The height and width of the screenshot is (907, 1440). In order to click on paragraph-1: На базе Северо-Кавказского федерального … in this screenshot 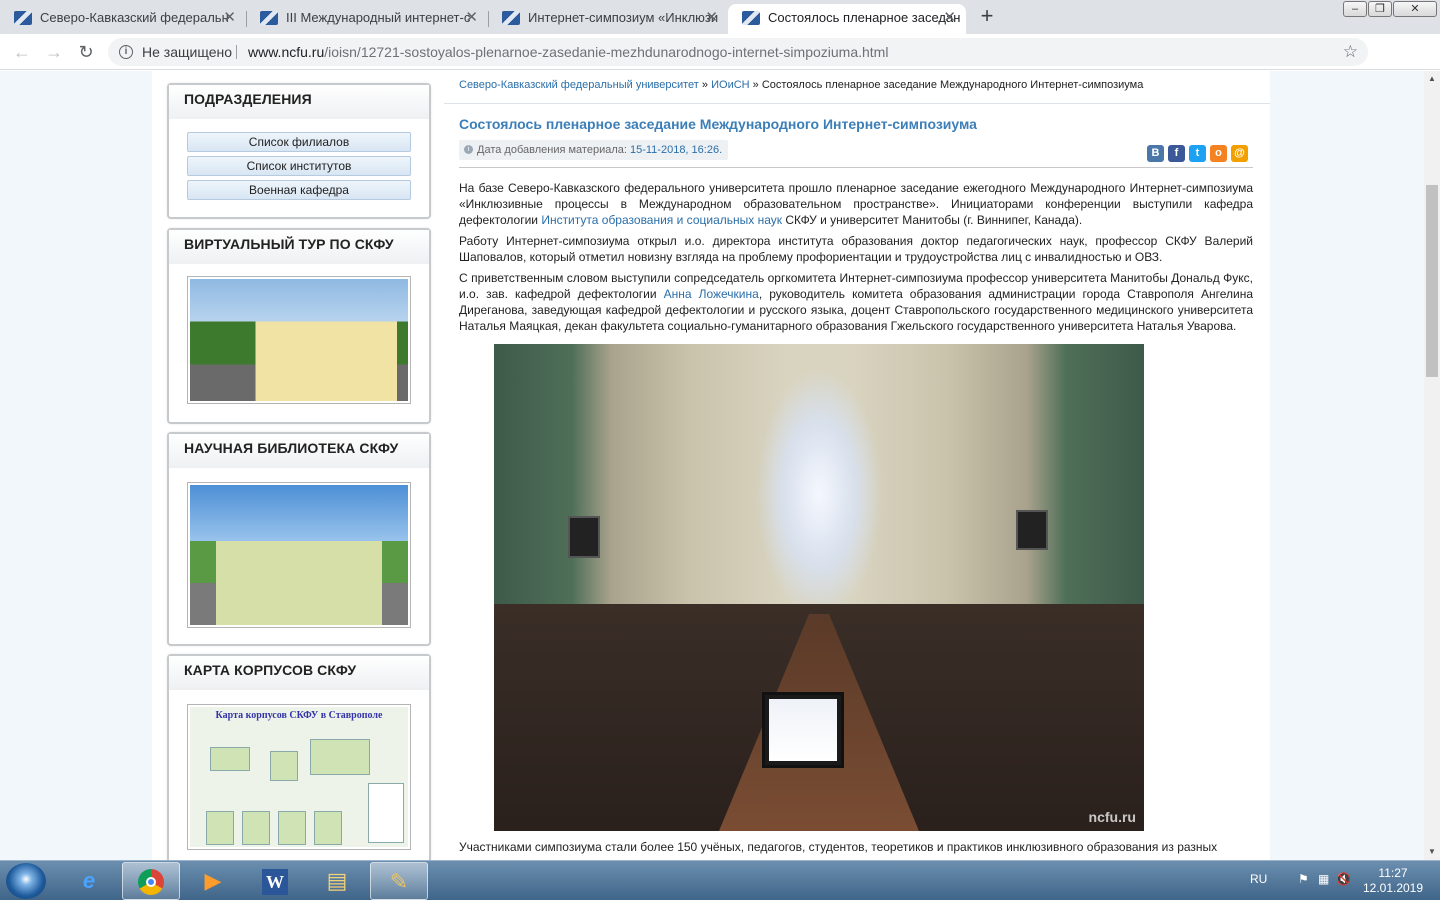, I will do `click(856, 204)`.